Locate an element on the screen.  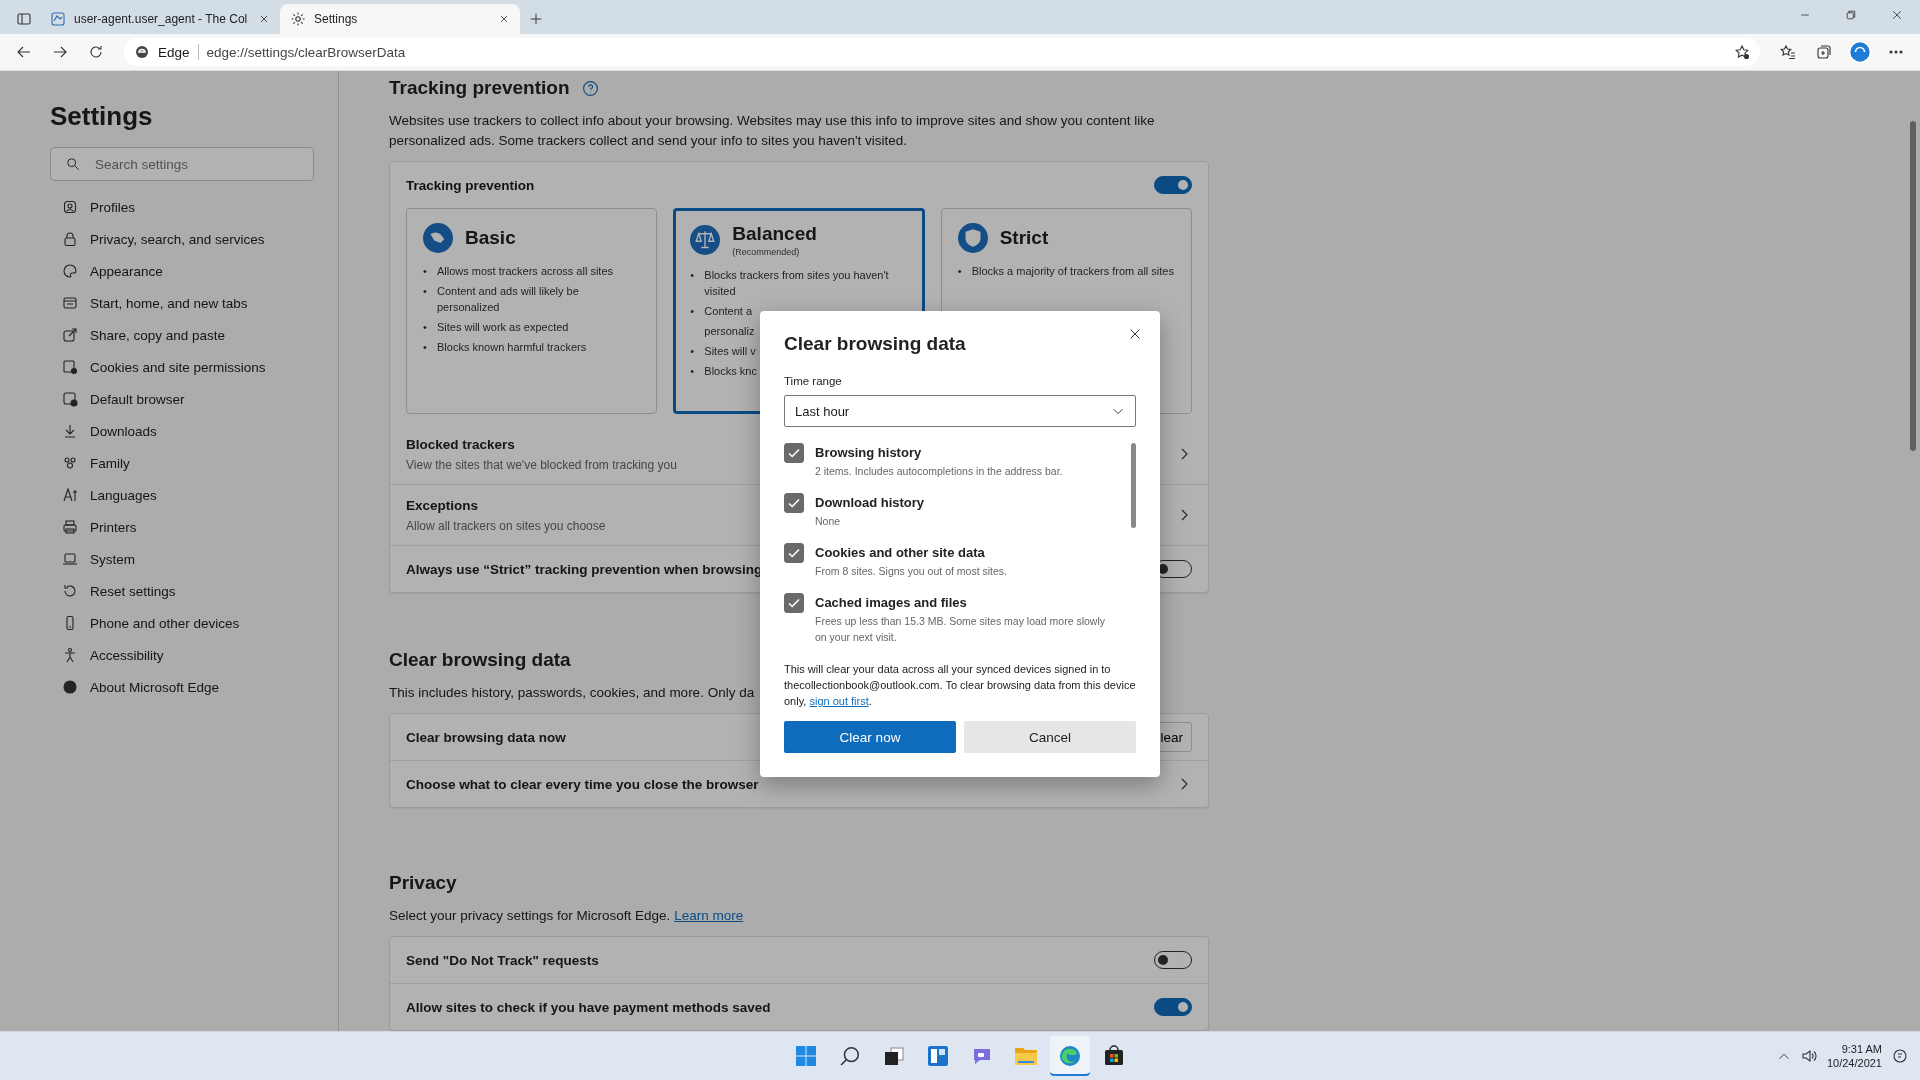
option-bullet: Content a is located at coordinates (728, 311).